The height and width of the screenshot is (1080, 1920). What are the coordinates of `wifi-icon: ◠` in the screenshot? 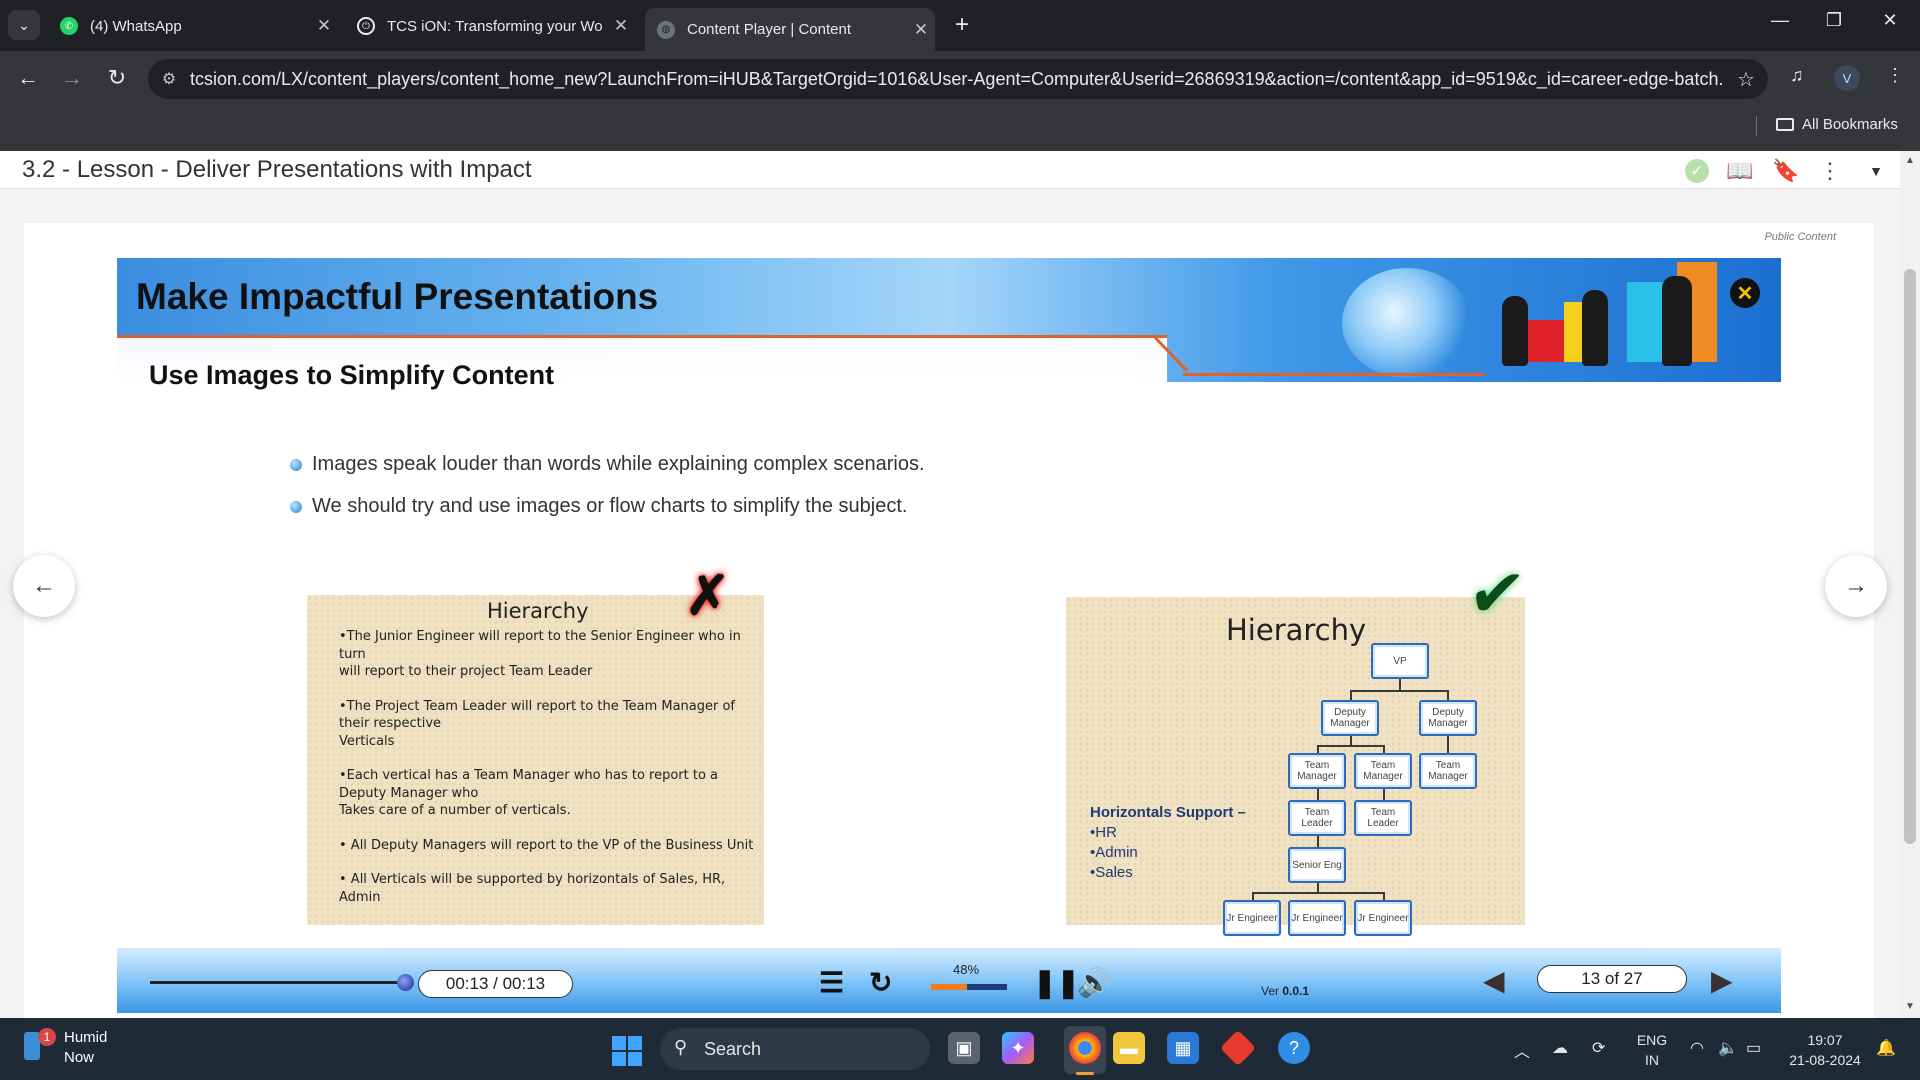 It's located at (1697, 1048).